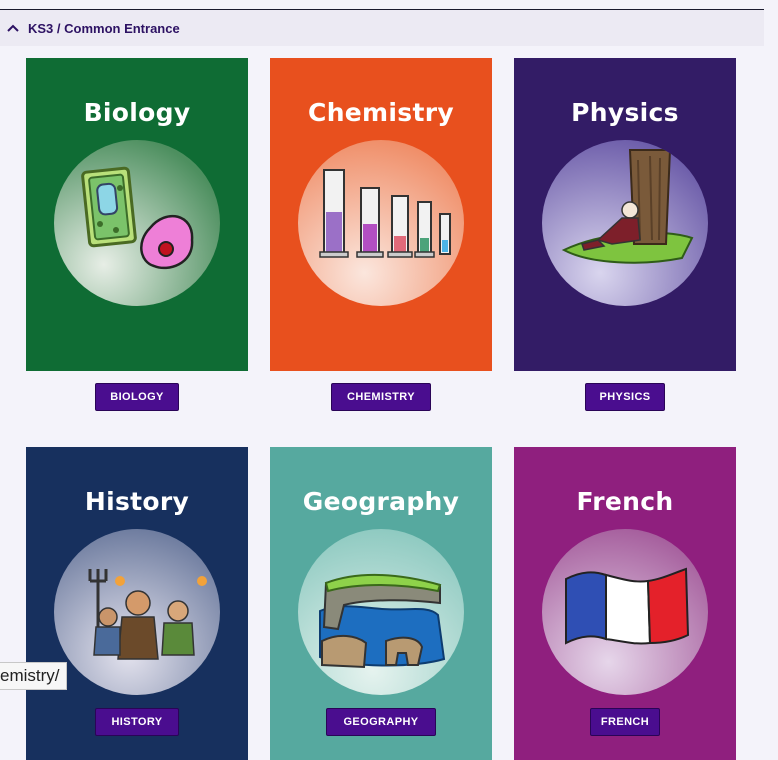  What do you see at coordinates (625, 722) in the screenshot?
I see `french-button: FRENCH` at bounding box center [625, 722].